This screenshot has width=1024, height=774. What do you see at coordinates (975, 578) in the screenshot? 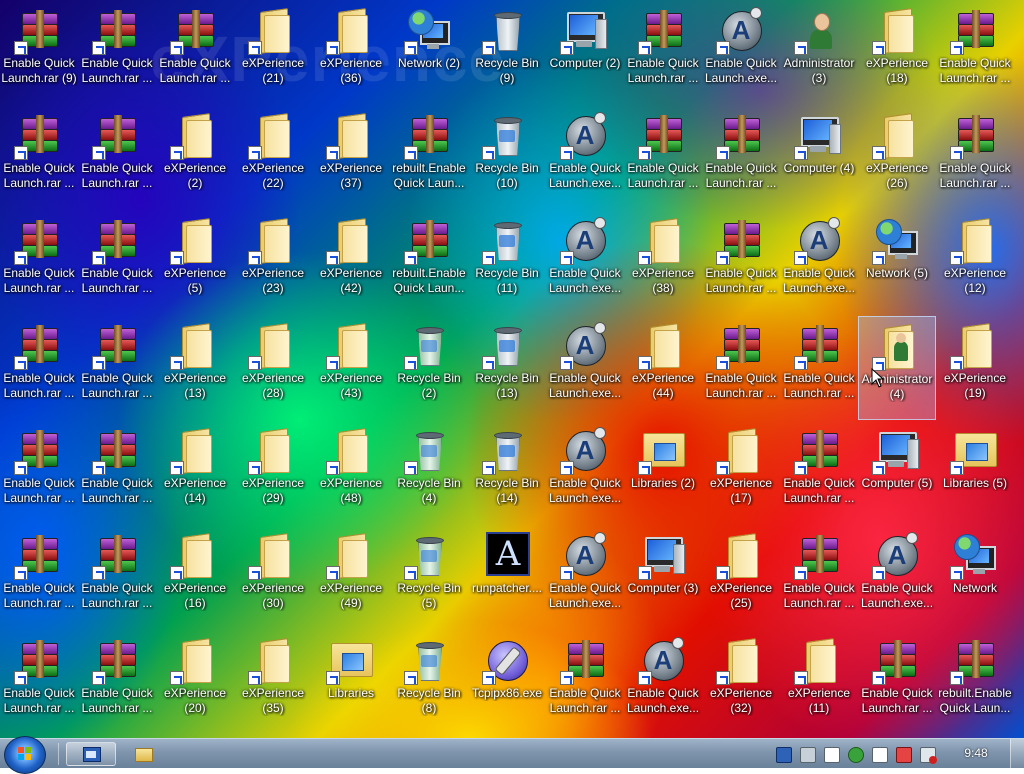
I see `desktop-icon: Network` at bounding box center [975, 578].